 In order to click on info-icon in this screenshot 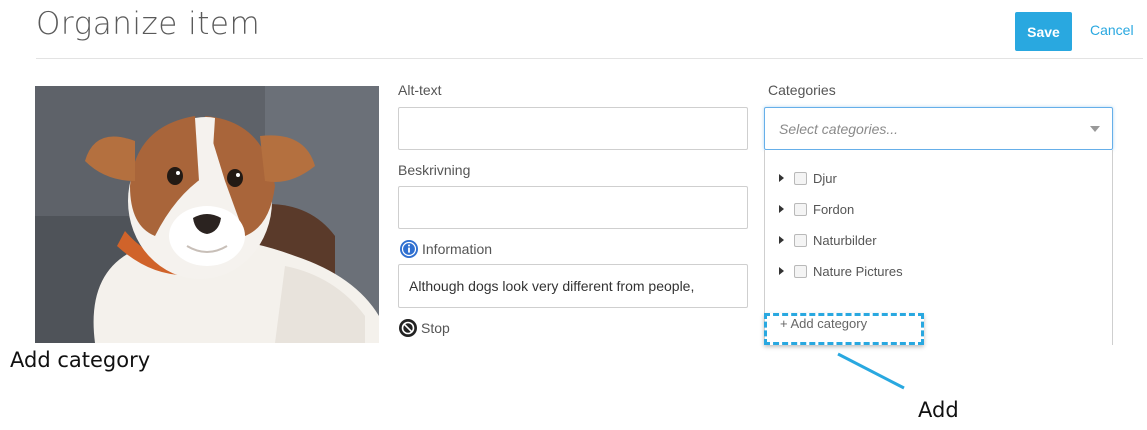, I will do `click(409, 249)`.